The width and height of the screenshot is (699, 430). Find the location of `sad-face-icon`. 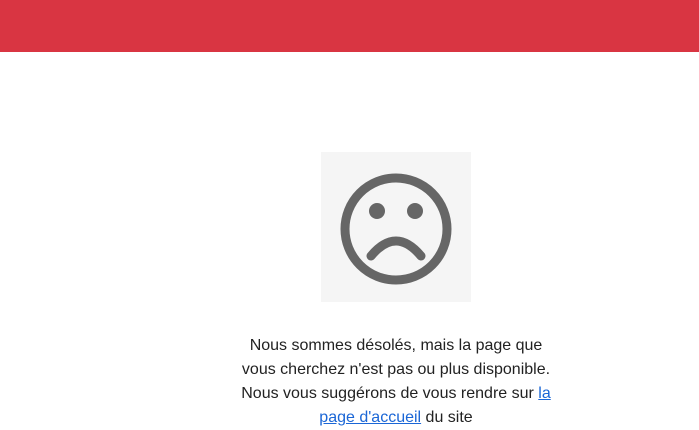

sad-face-icon is located at coordinates (396, 229).